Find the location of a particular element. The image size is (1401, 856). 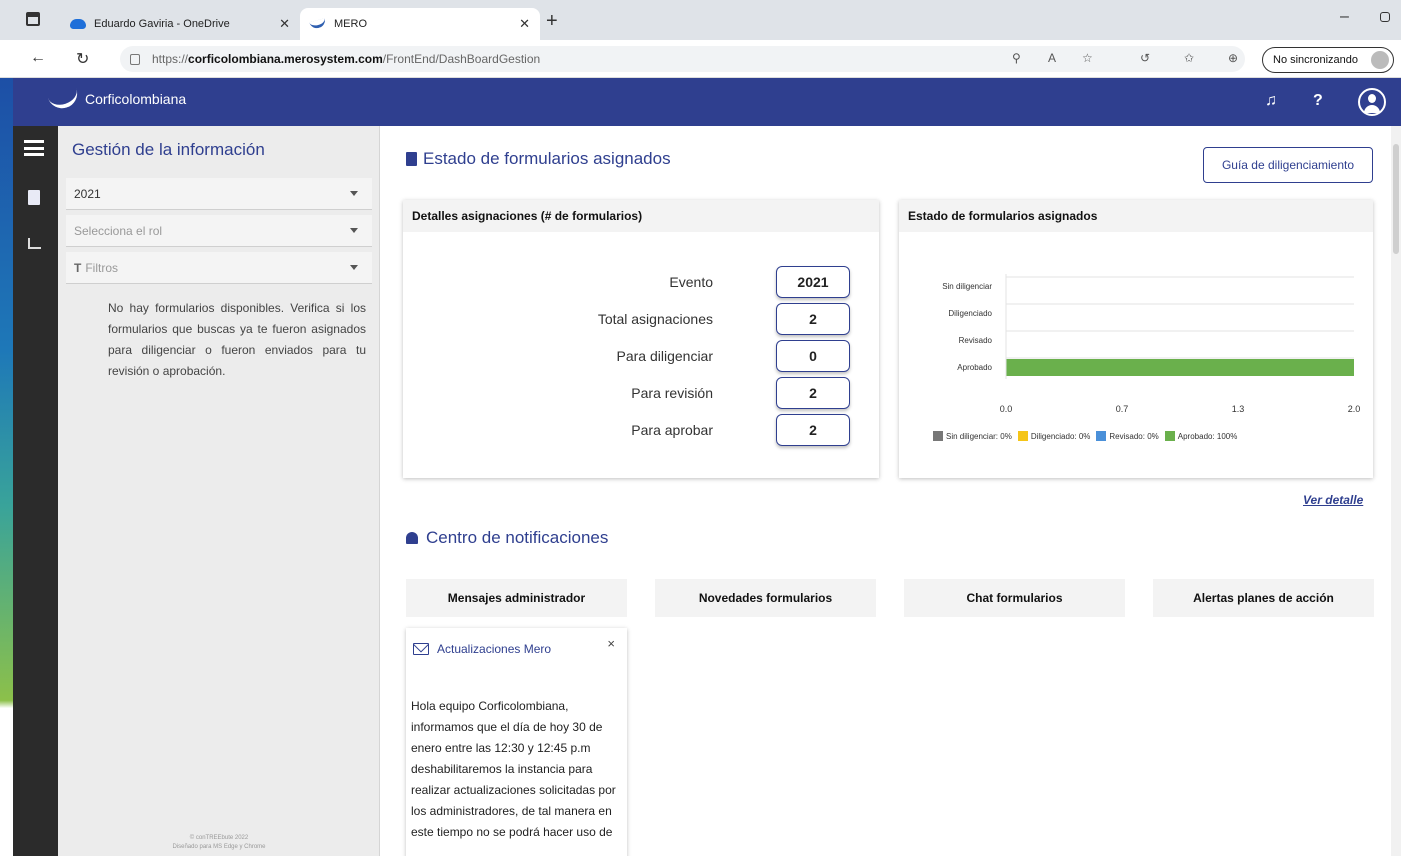

url-path: /FrontEnd/DashBoardGestion is located at coordinates (461, 59).